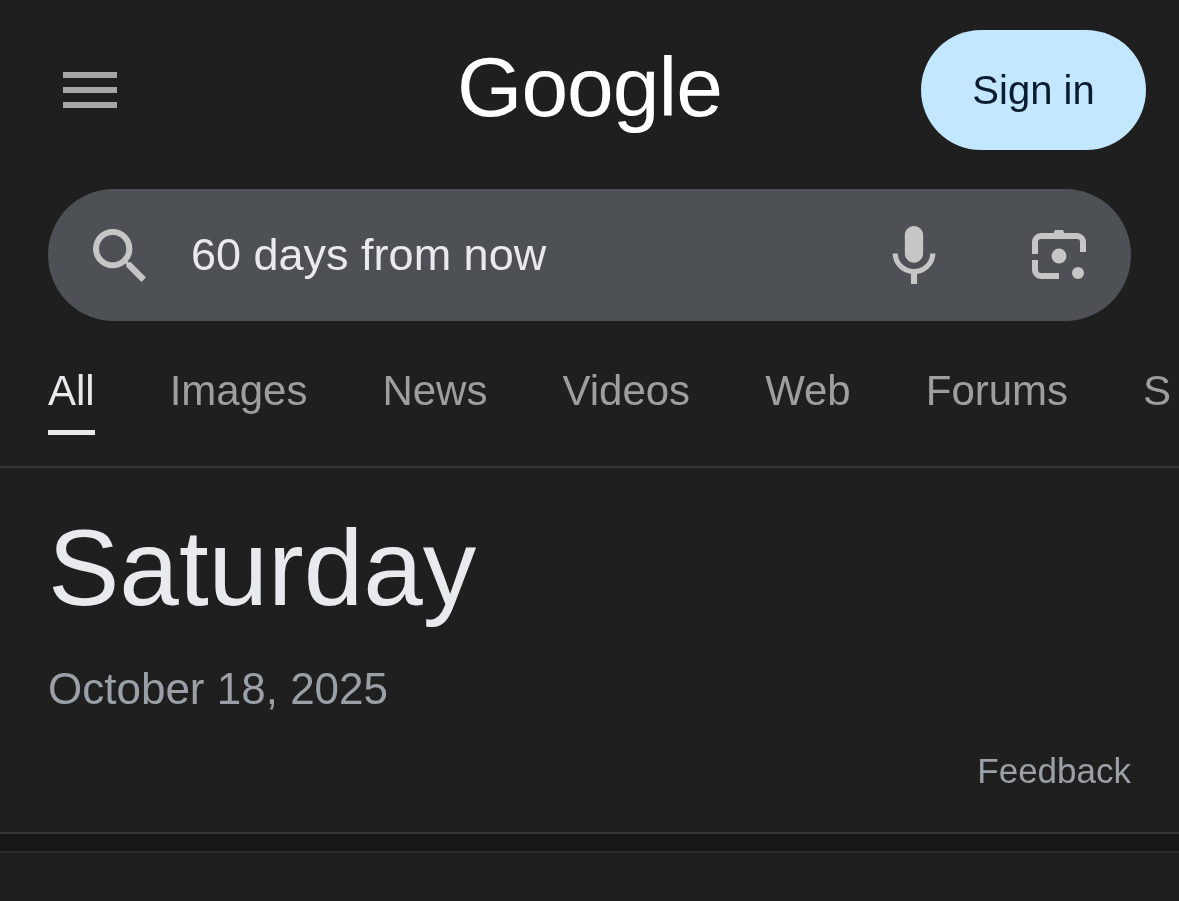 The image size is (1179, 901). Describe the element at coordinates (1033, 90) in the screenshot. I see `sign-in-button: Sign in` at that location.